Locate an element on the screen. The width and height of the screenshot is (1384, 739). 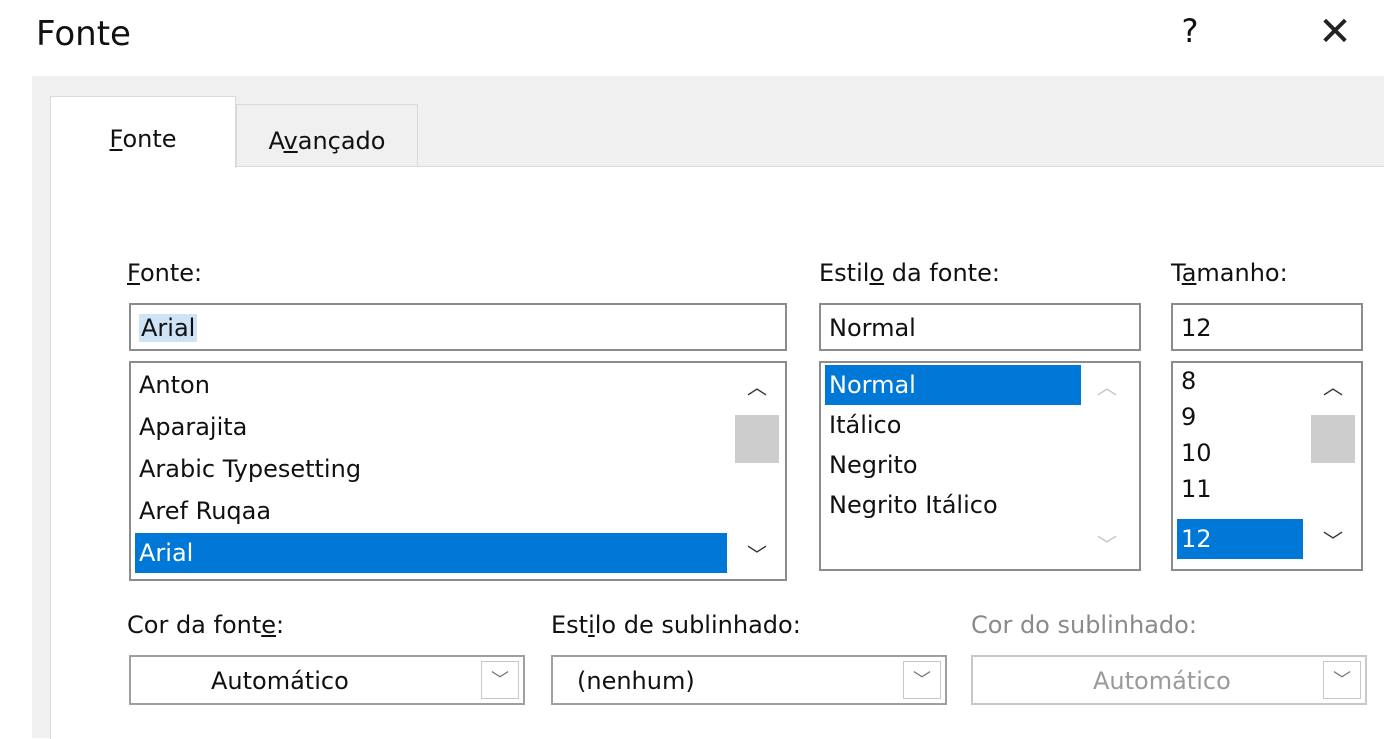
list-item: 11 is located at coordinates (1240, 489).